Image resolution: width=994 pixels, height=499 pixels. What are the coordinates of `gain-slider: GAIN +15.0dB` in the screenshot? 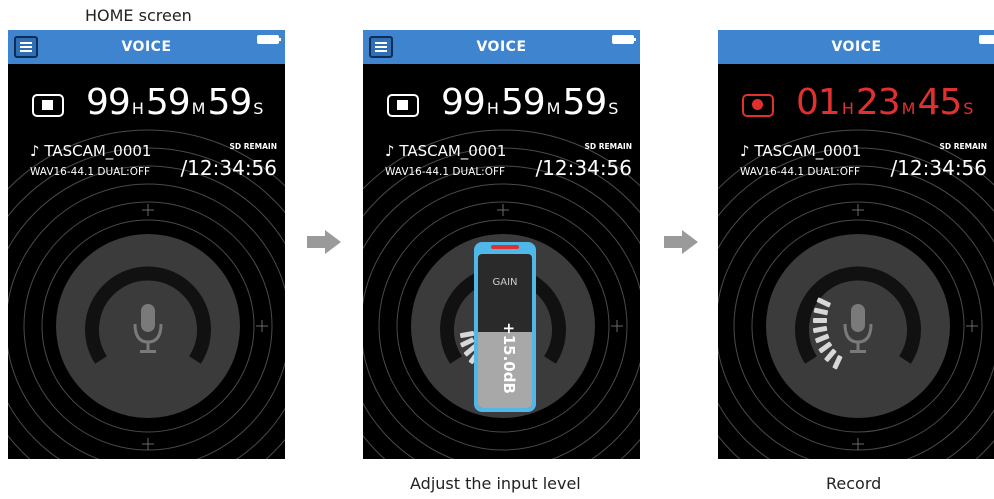 It's located at (505, 327).